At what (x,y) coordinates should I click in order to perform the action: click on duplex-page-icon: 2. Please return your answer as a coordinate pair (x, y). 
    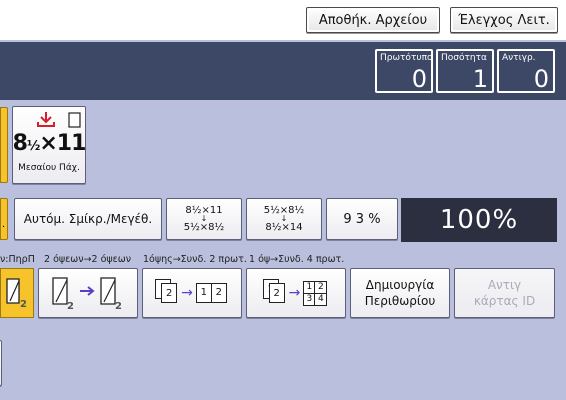
    Looking at the image, I should click on (16, 294).